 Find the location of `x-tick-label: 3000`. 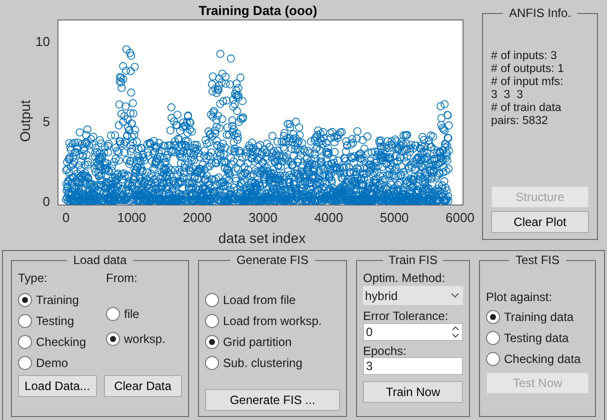

x-tick-label: 3000 is located at coordinates (263, 217).